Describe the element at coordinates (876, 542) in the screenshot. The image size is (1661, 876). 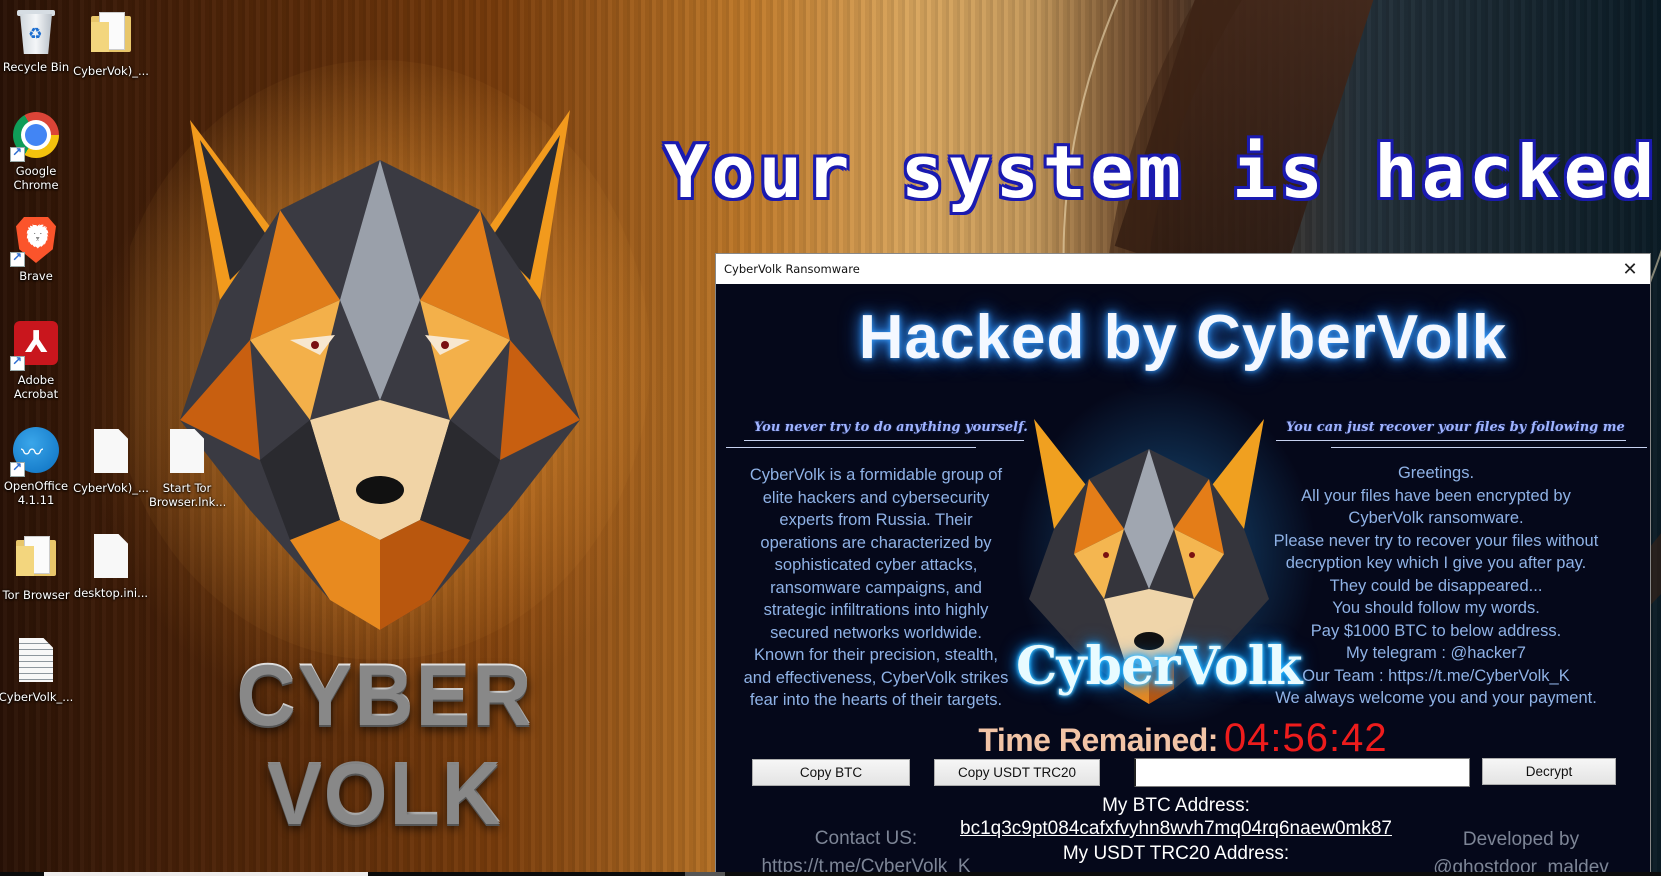
I see `about-text-line: operations are characterized by` at that location.